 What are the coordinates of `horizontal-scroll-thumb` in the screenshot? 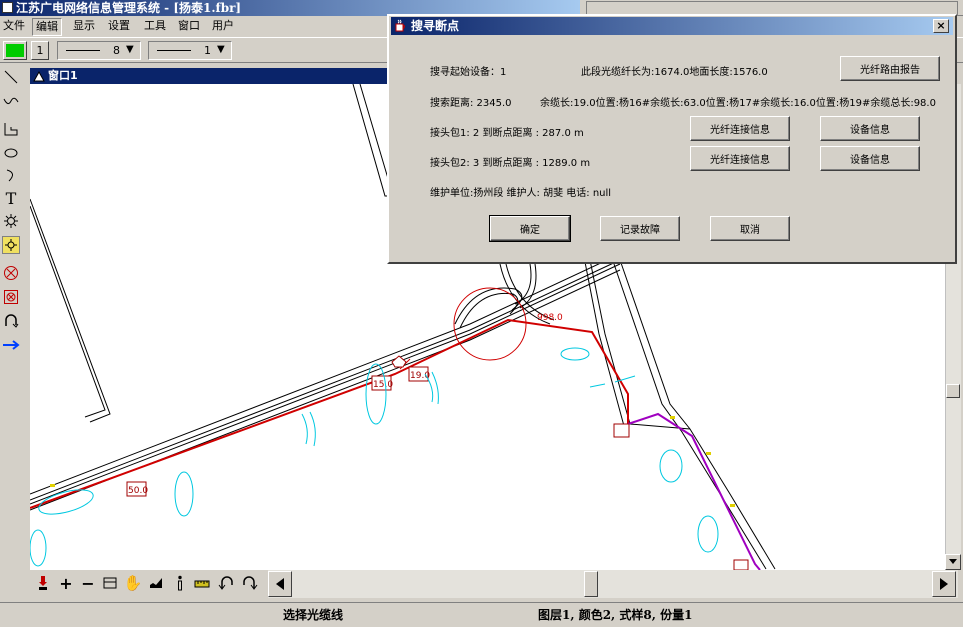 It's located at (591, 584).